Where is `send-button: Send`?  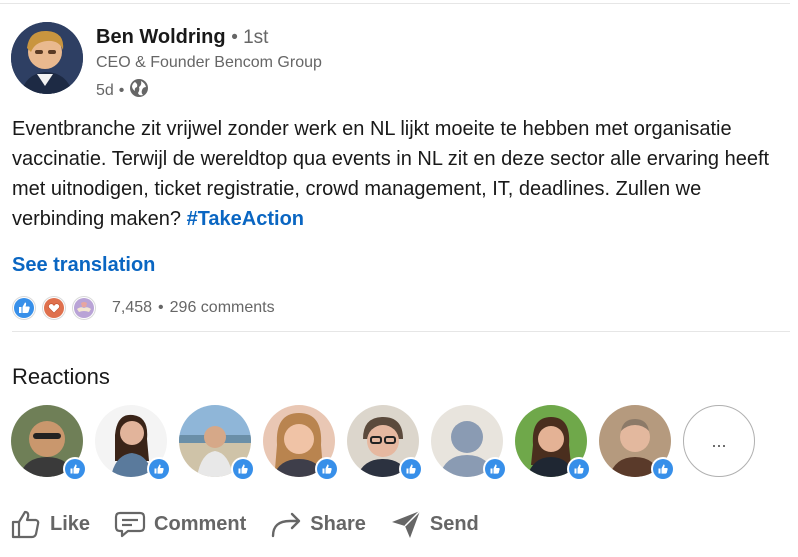 send-button: Send is located at coordinates (434, 524).